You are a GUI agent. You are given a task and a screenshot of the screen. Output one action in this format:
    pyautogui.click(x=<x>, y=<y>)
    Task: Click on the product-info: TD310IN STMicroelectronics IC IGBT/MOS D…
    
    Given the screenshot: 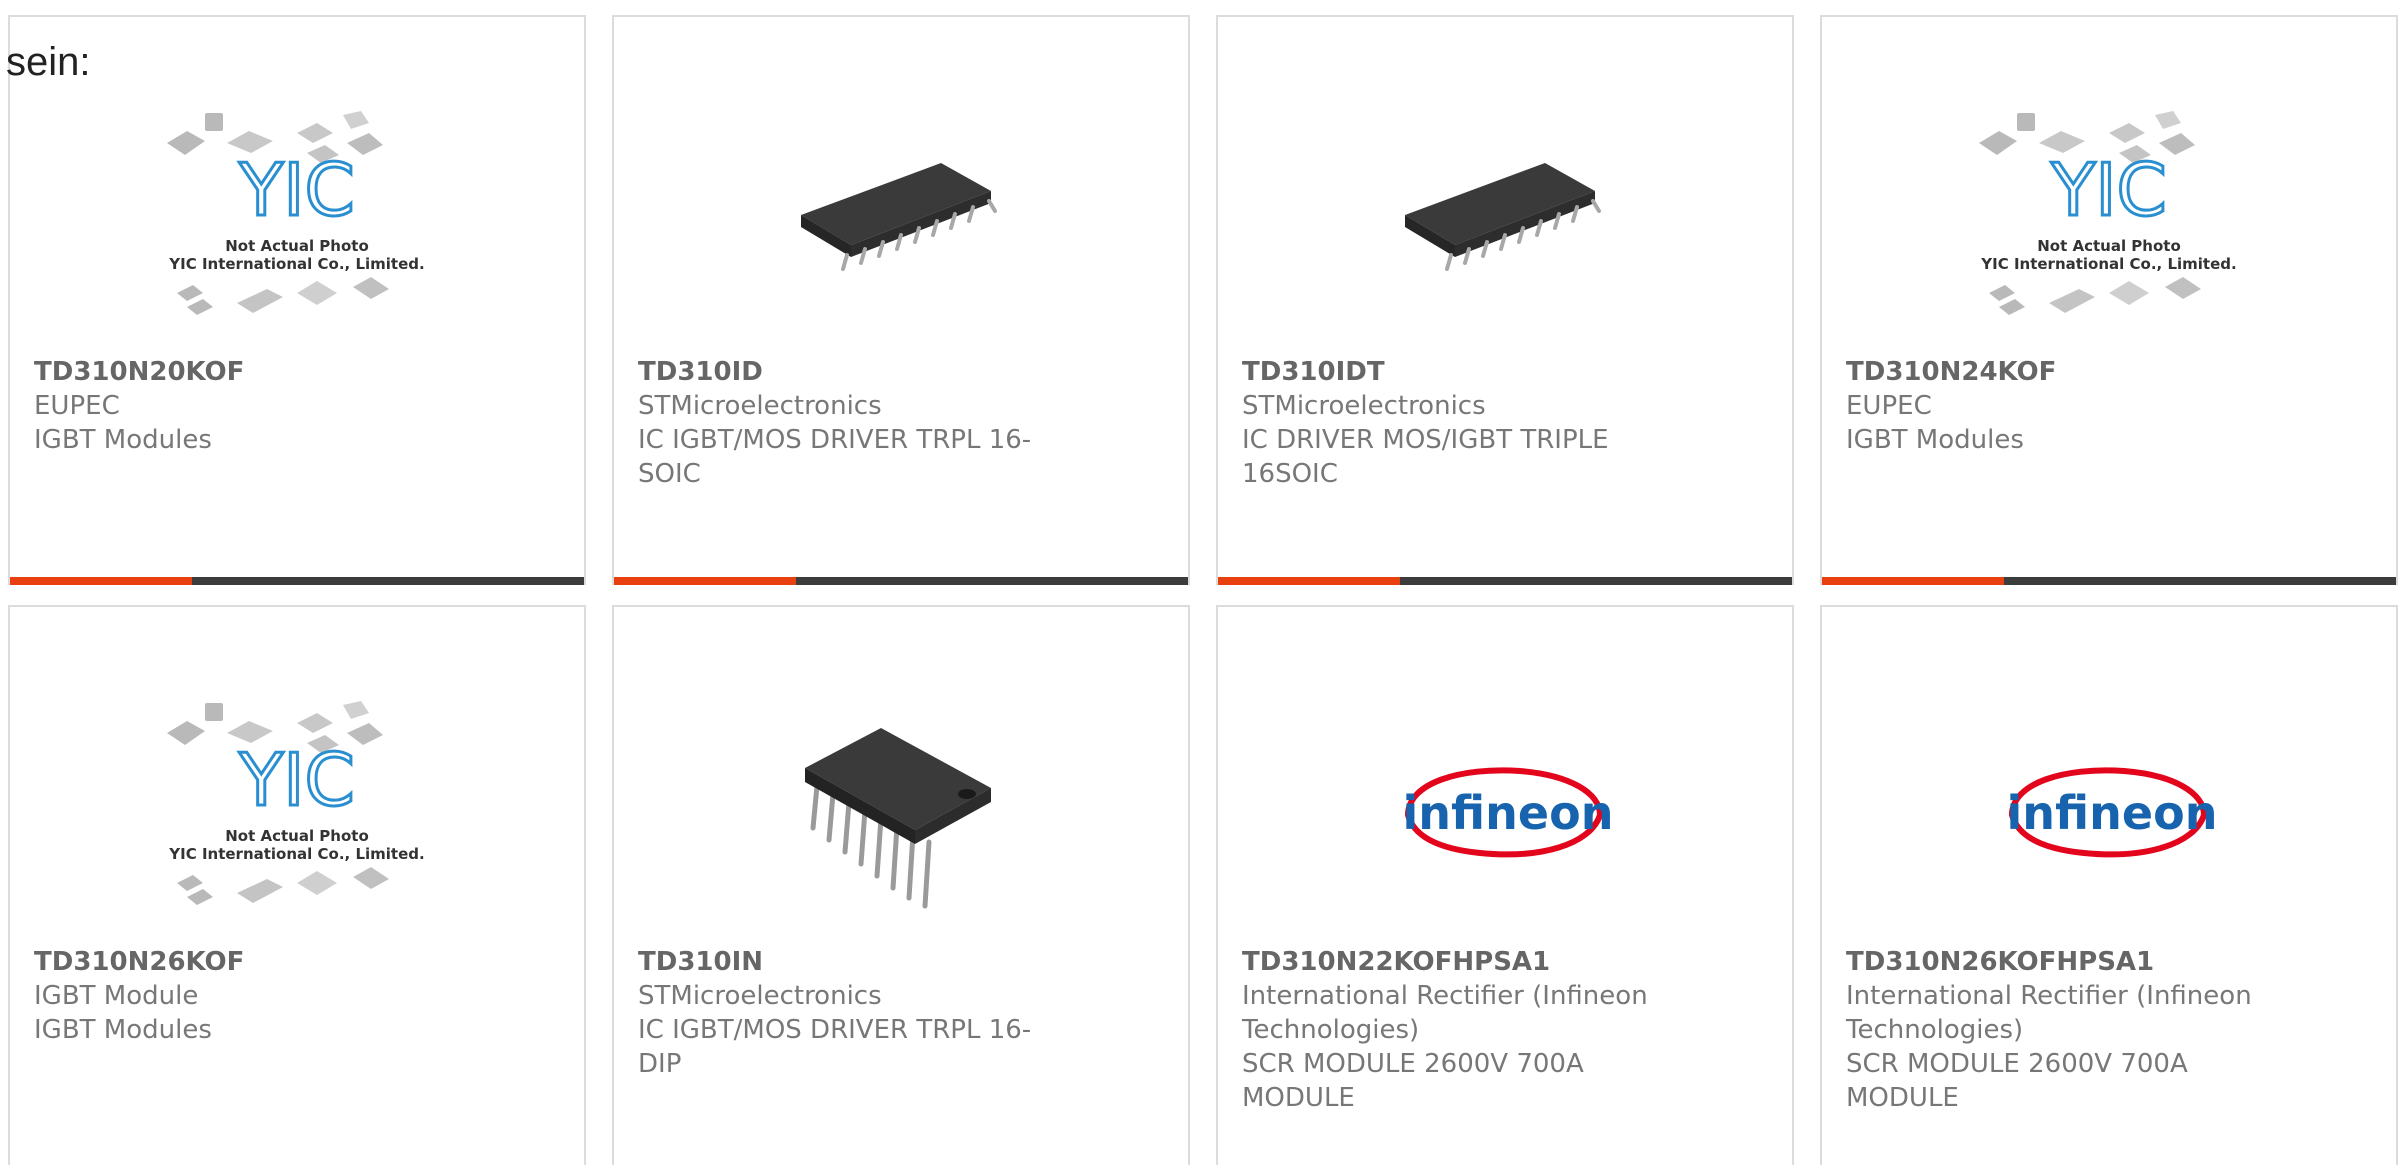 What is the action you would take?
    pyautogui.click(x=848, y=1013)
    